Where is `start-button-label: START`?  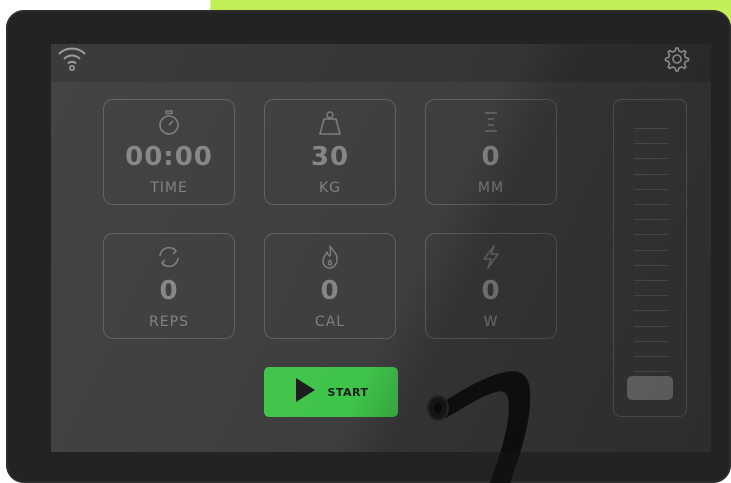 start-button-label: START is located at coordinates (348, 392).